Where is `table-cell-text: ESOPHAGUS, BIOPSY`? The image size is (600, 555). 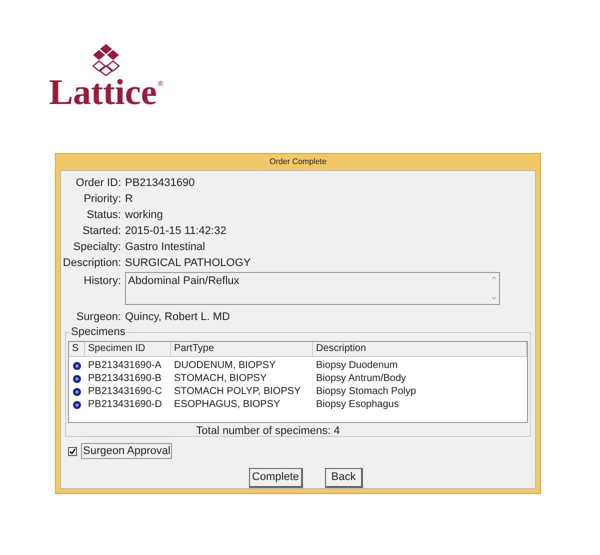 table-cell-text: ESOPHAGUS, BIOPSY is located at coordinates (227, 404).